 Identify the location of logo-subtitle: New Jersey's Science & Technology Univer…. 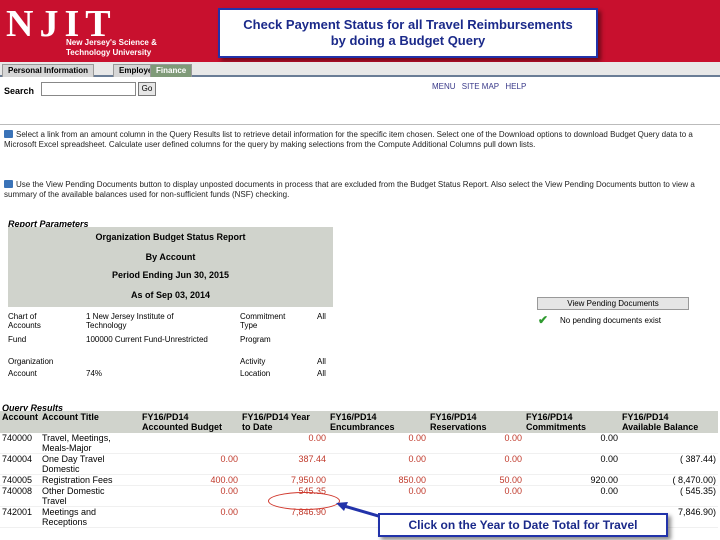
(111, 47).